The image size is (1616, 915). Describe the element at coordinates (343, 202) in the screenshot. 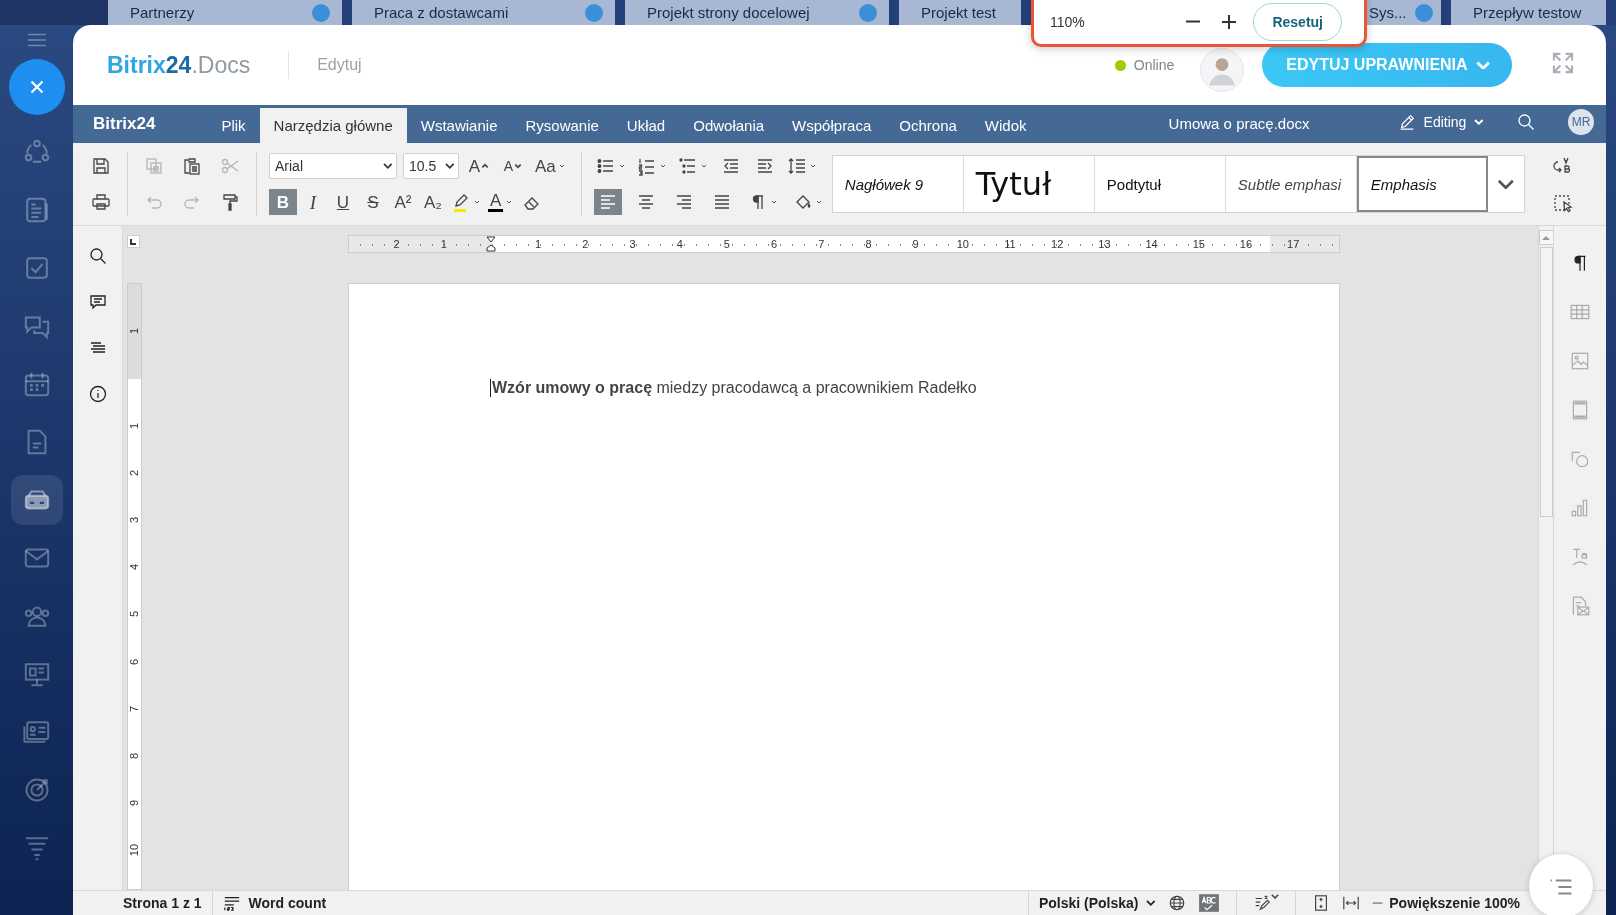

I see `underline-button: U` at that location.